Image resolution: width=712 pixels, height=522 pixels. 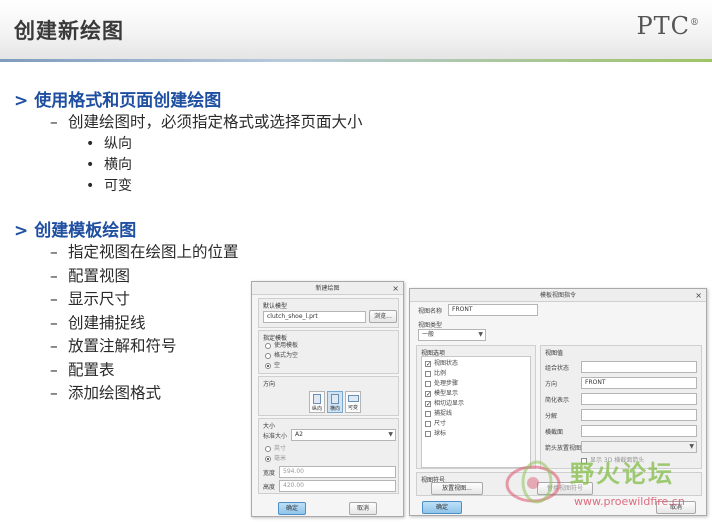 I want to click on view-type-select: 一般 ▼, so click(x=452, y=335).